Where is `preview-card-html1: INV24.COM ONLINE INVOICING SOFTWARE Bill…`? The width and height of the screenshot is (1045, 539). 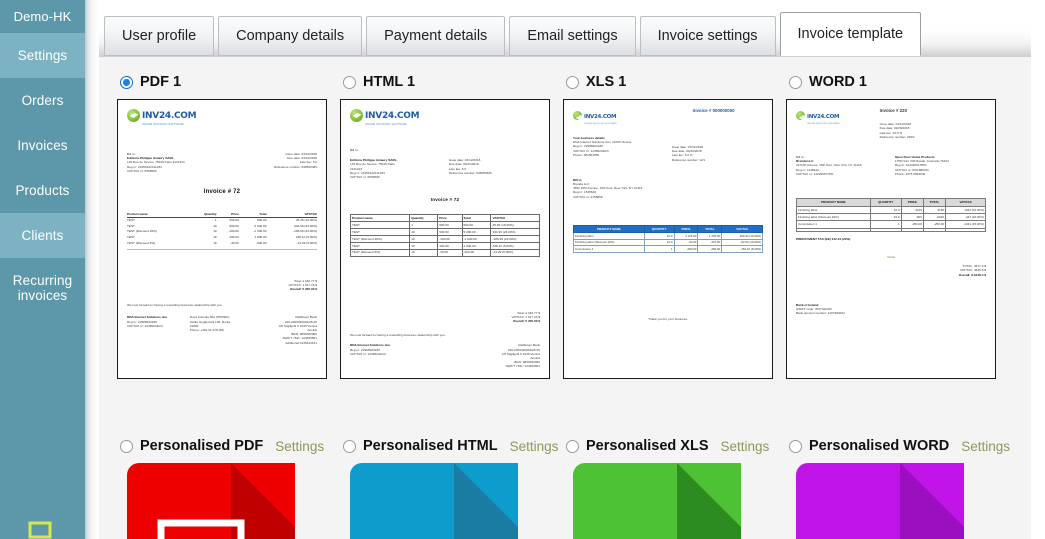 preview-card-html1: INV24.COM ONLINE INVOICING SOFTWARE Bill… is located at coordinates (445, 239).